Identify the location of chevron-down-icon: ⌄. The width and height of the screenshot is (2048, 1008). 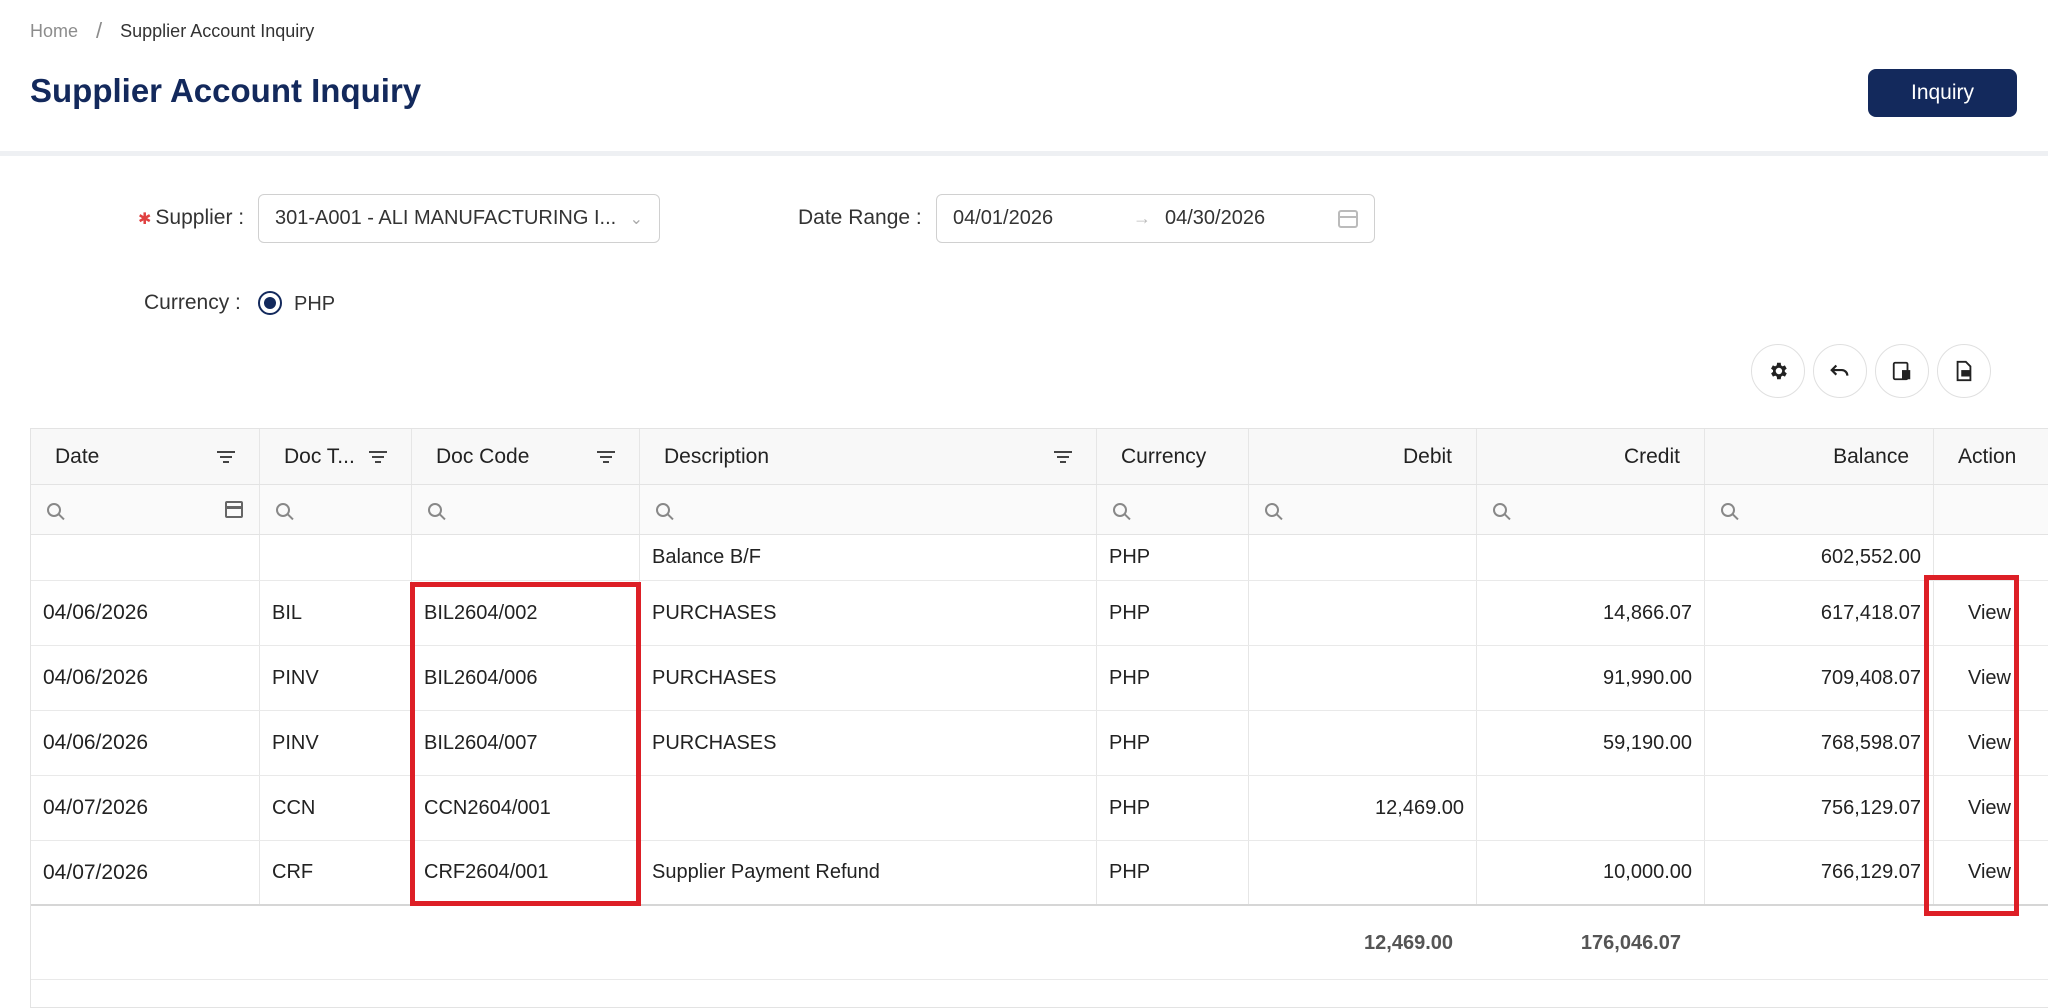
(636, 219).